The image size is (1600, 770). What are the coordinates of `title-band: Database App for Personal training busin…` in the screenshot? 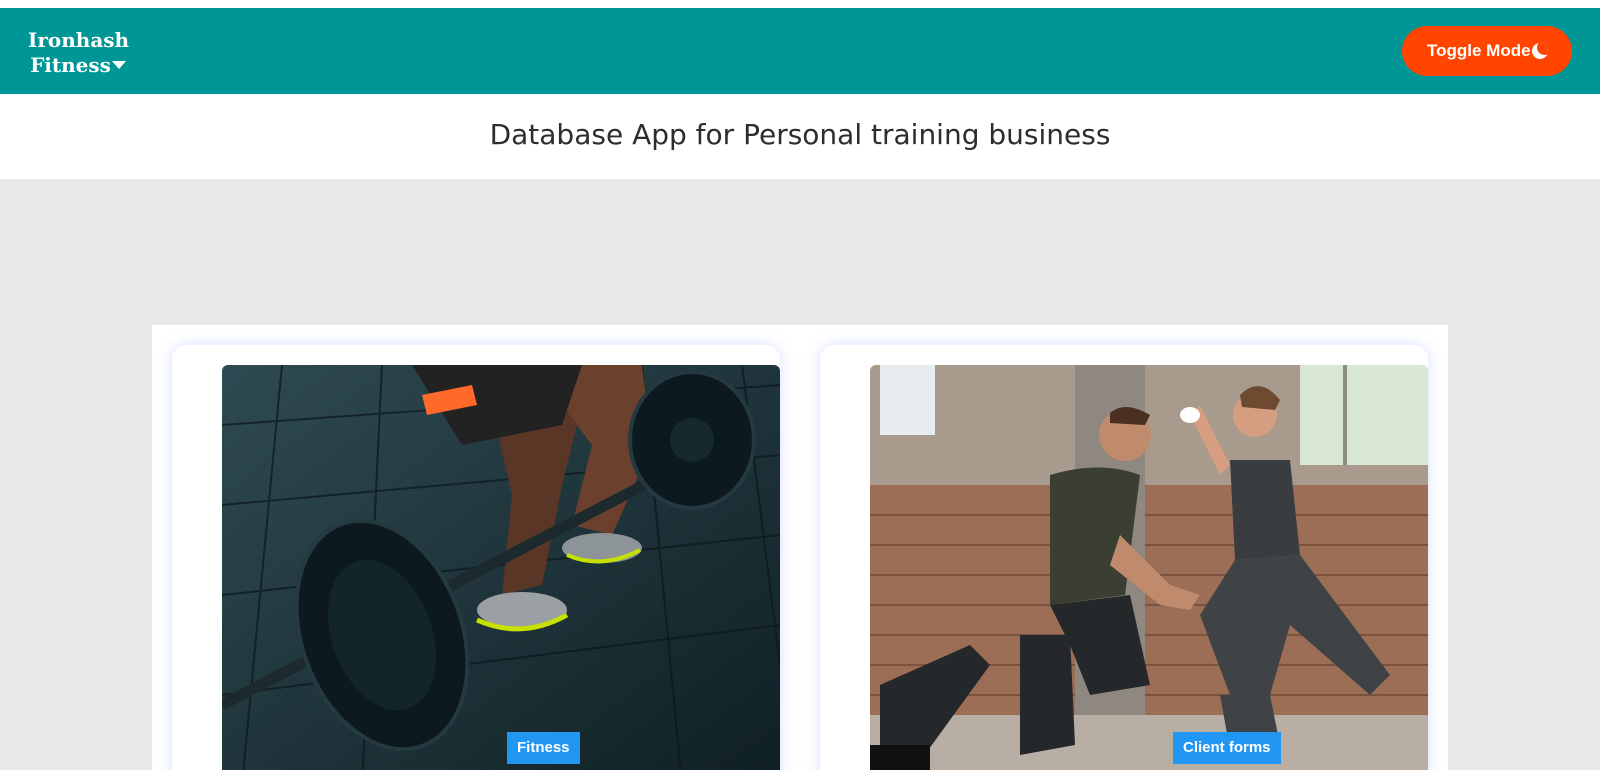 It's located at (800, 136).